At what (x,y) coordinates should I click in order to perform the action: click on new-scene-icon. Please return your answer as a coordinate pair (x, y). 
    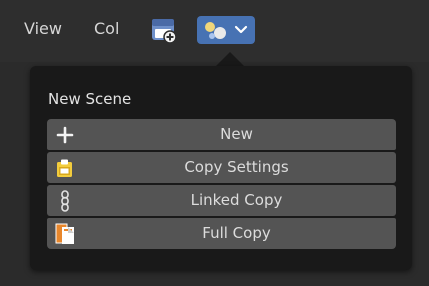
    Looking at the image, I should click on (164, 31).